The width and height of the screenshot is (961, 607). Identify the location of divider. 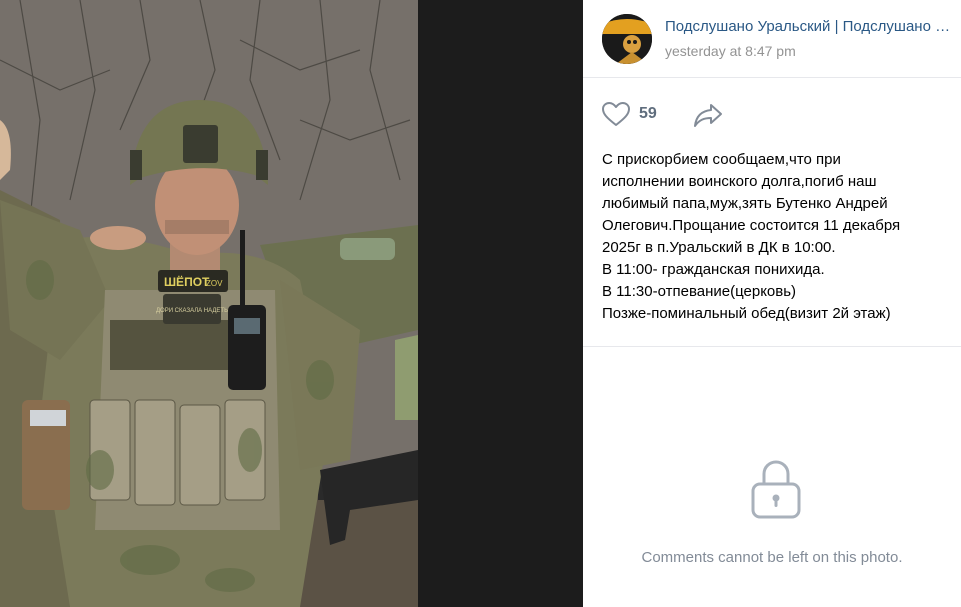
(772, 346).